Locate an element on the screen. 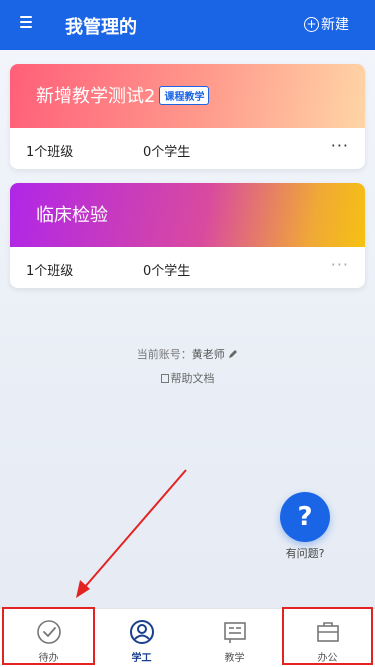 The image size is (375, 667). course-card-header: 新增教学测试2 课程教学 is located at coordinates (187, 96).